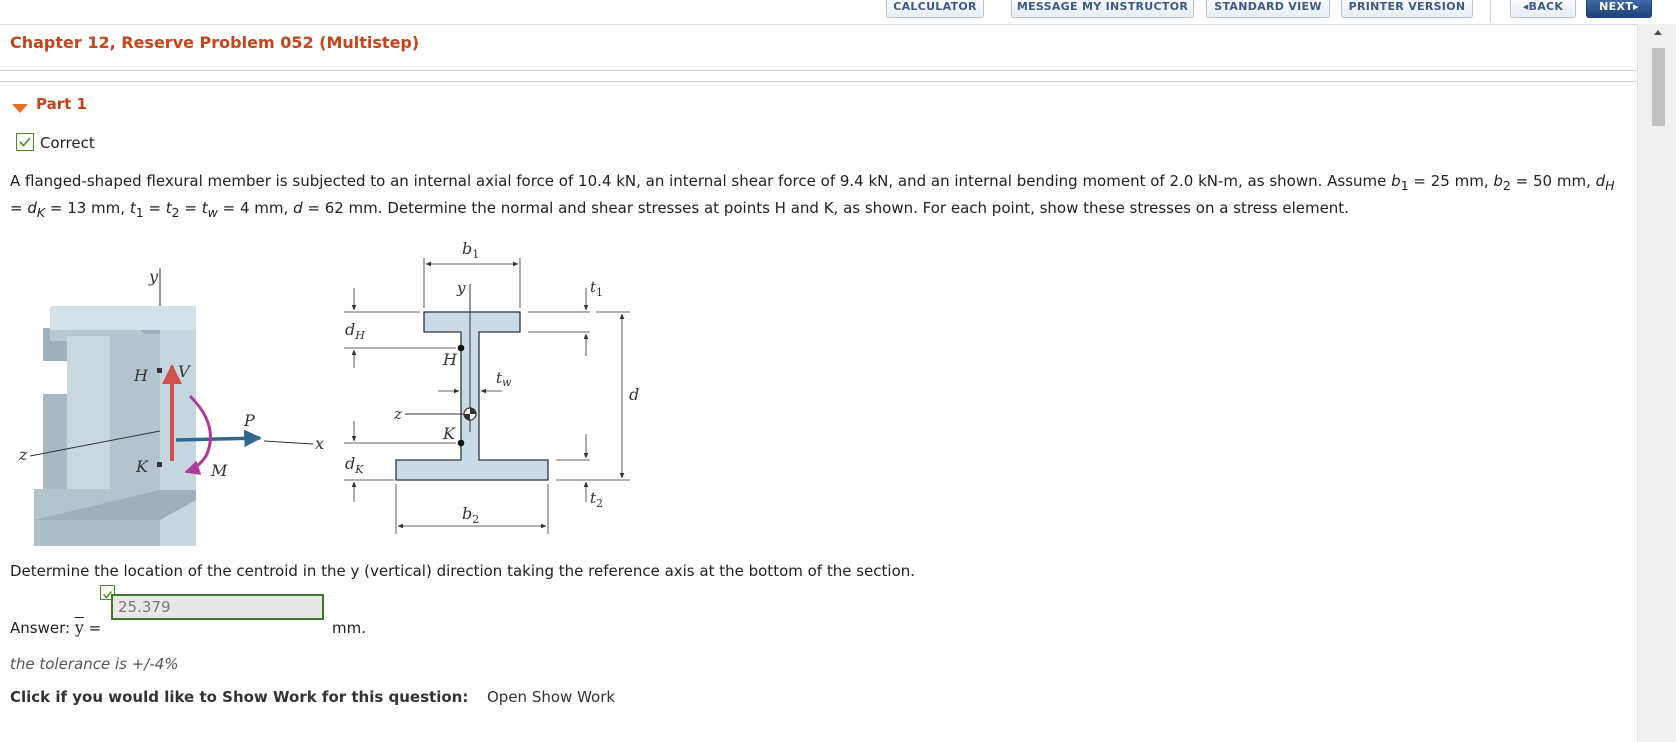  Describe the element at coordinates (1268, 9) in the screenshot. I see `standard-view-button: STANDARD VIEW` at that location.